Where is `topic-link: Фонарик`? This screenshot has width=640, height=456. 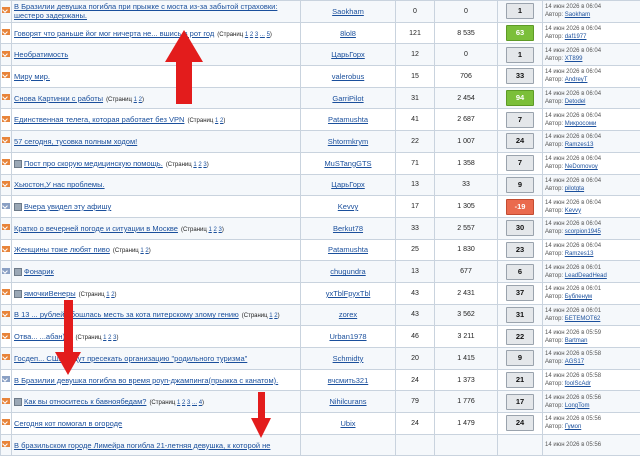 topic-link: Фонарик is located at coordinates (39, 271).